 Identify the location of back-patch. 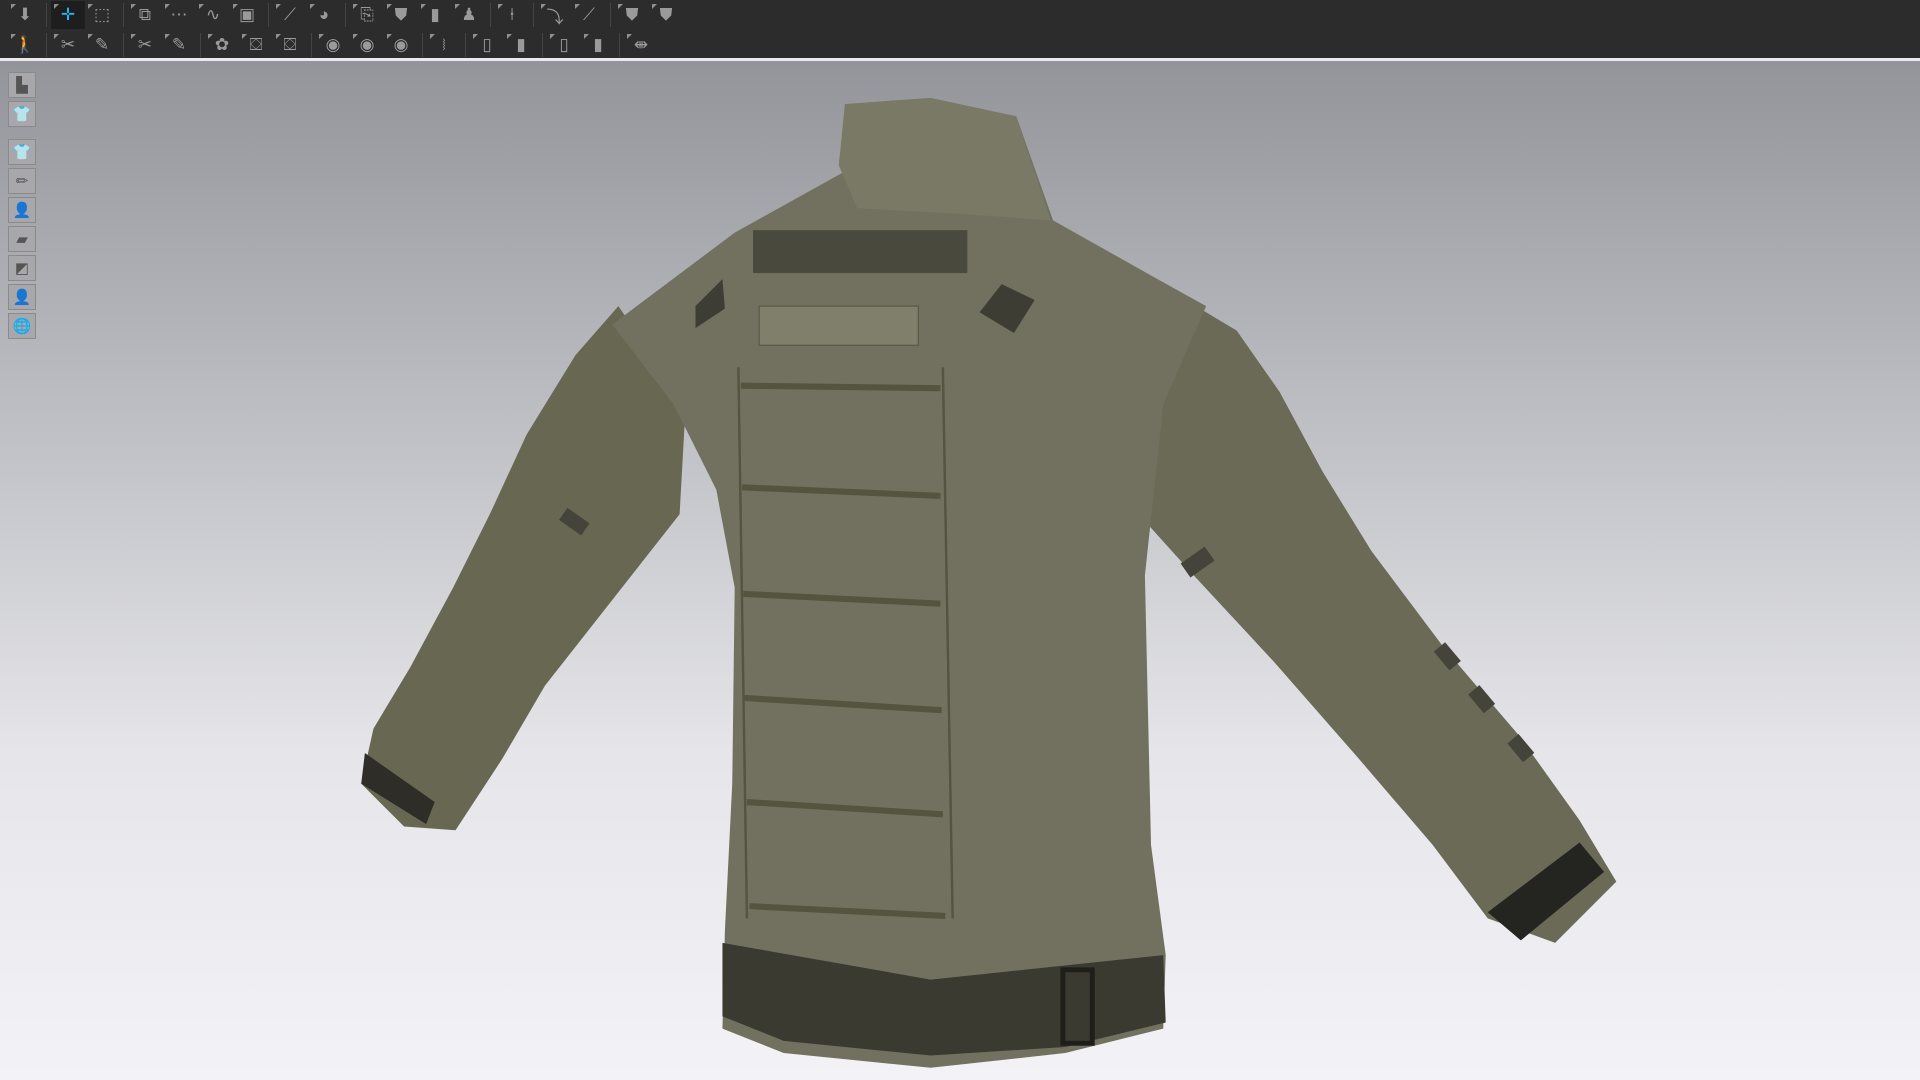
(838, 325).